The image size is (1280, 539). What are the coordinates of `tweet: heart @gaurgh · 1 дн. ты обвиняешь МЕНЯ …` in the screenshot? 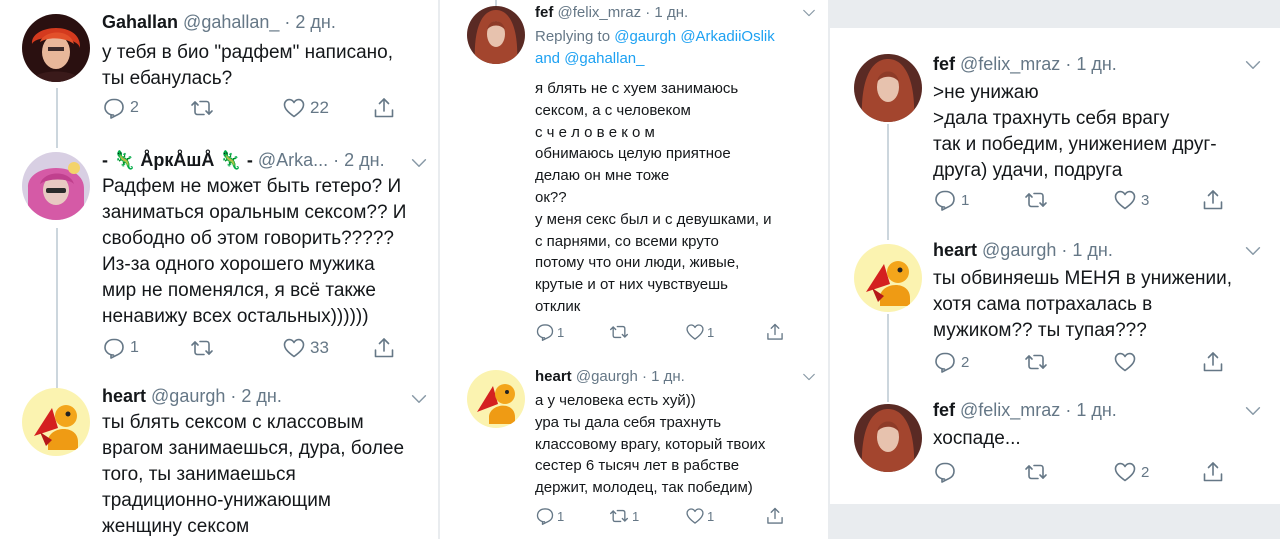 It's located at (1055, 315).